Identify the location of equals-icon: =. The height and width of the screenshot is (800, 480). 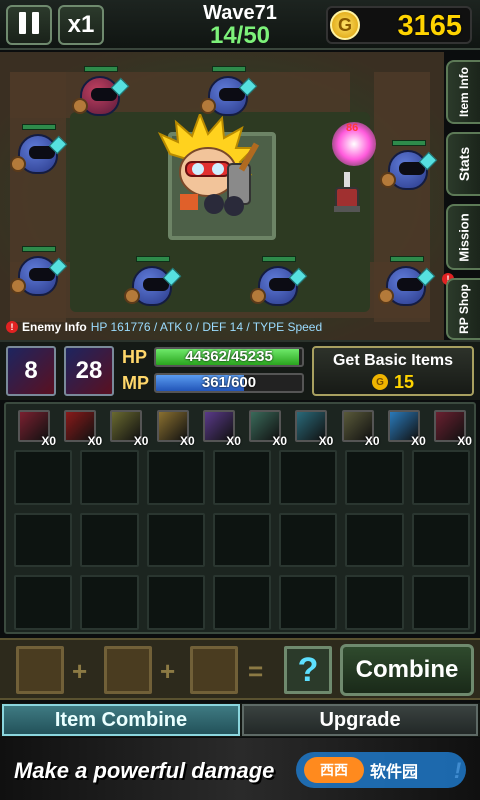
(256, 671).